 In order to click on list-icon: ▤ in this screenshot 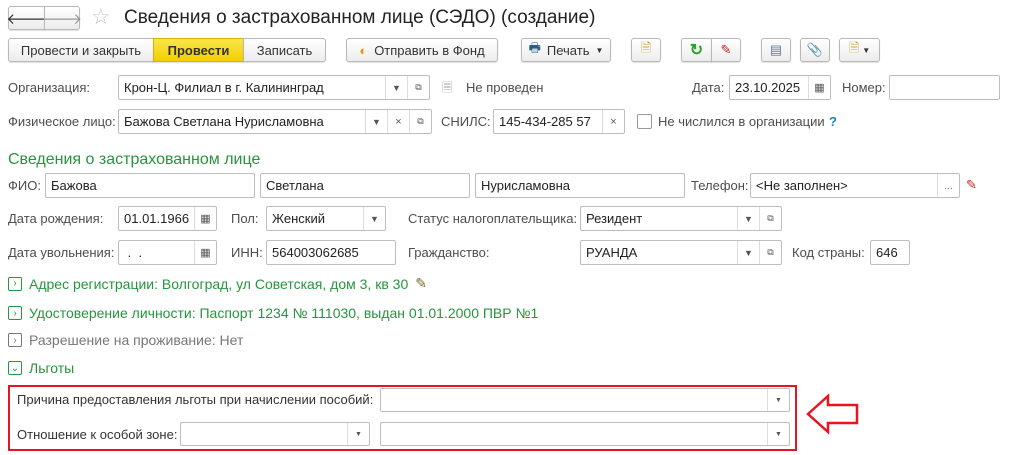, I will do `click(776, 49)`.